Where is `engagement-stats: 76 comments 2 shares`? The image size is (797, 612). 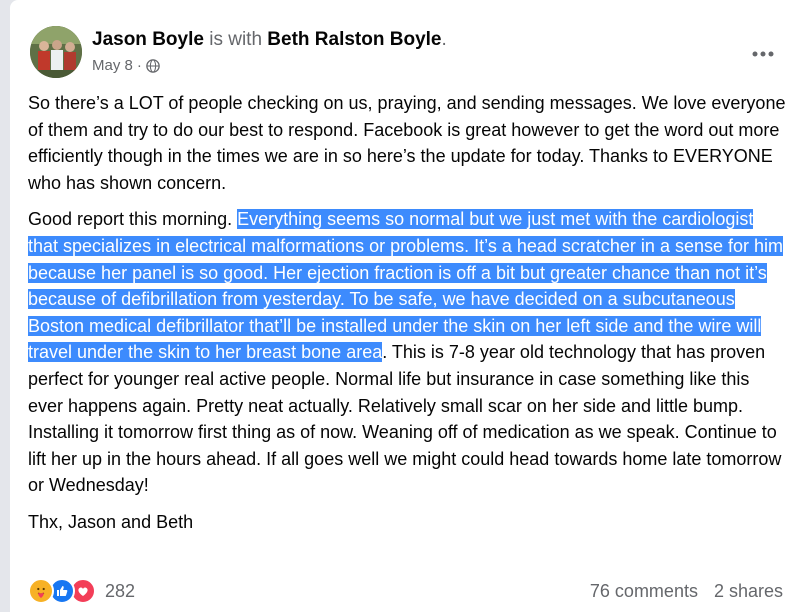
engagement-stats: 76 comments 2 shares is located at coordinates (686, 591).